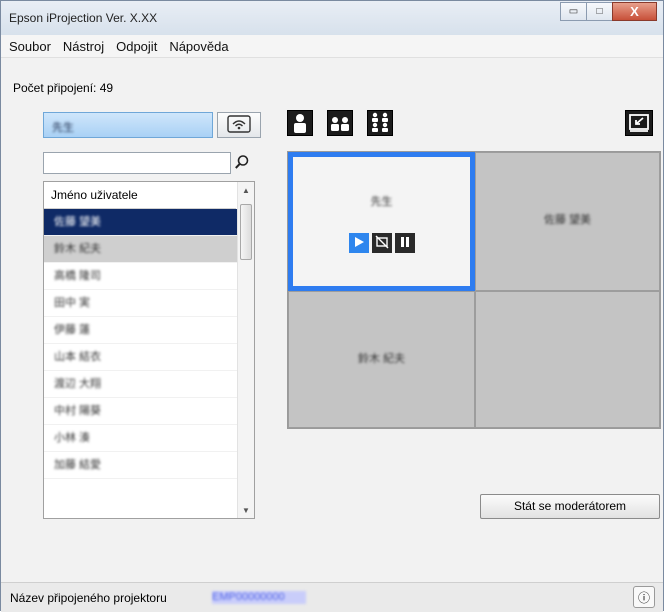 The image size is (664, 612). I want to click on user-list-item: 田中 実, so click(140, 303).